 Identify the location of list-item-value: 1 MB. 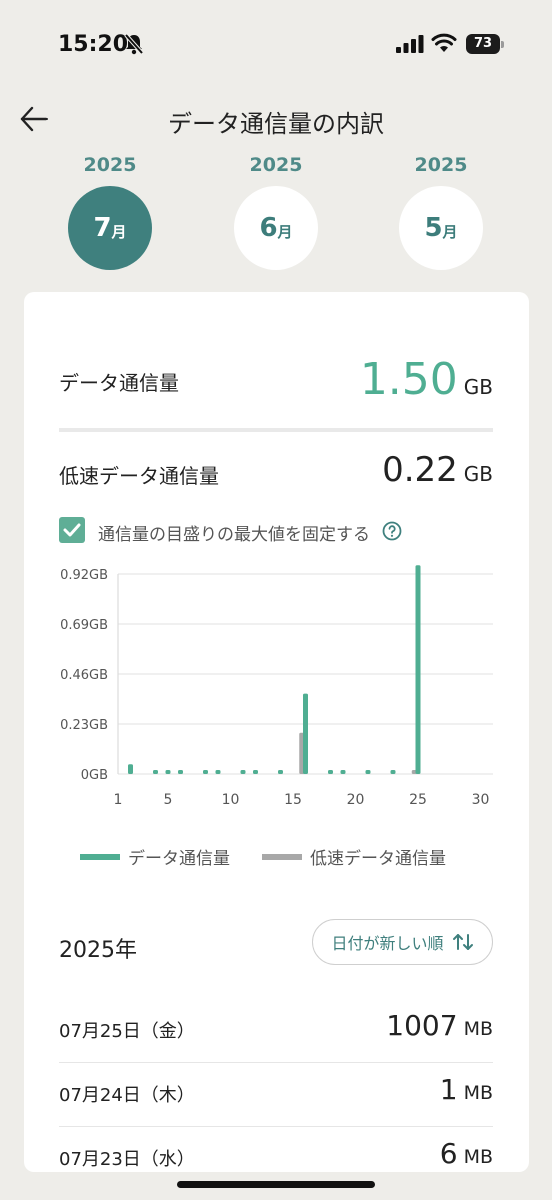
(466, 1089).